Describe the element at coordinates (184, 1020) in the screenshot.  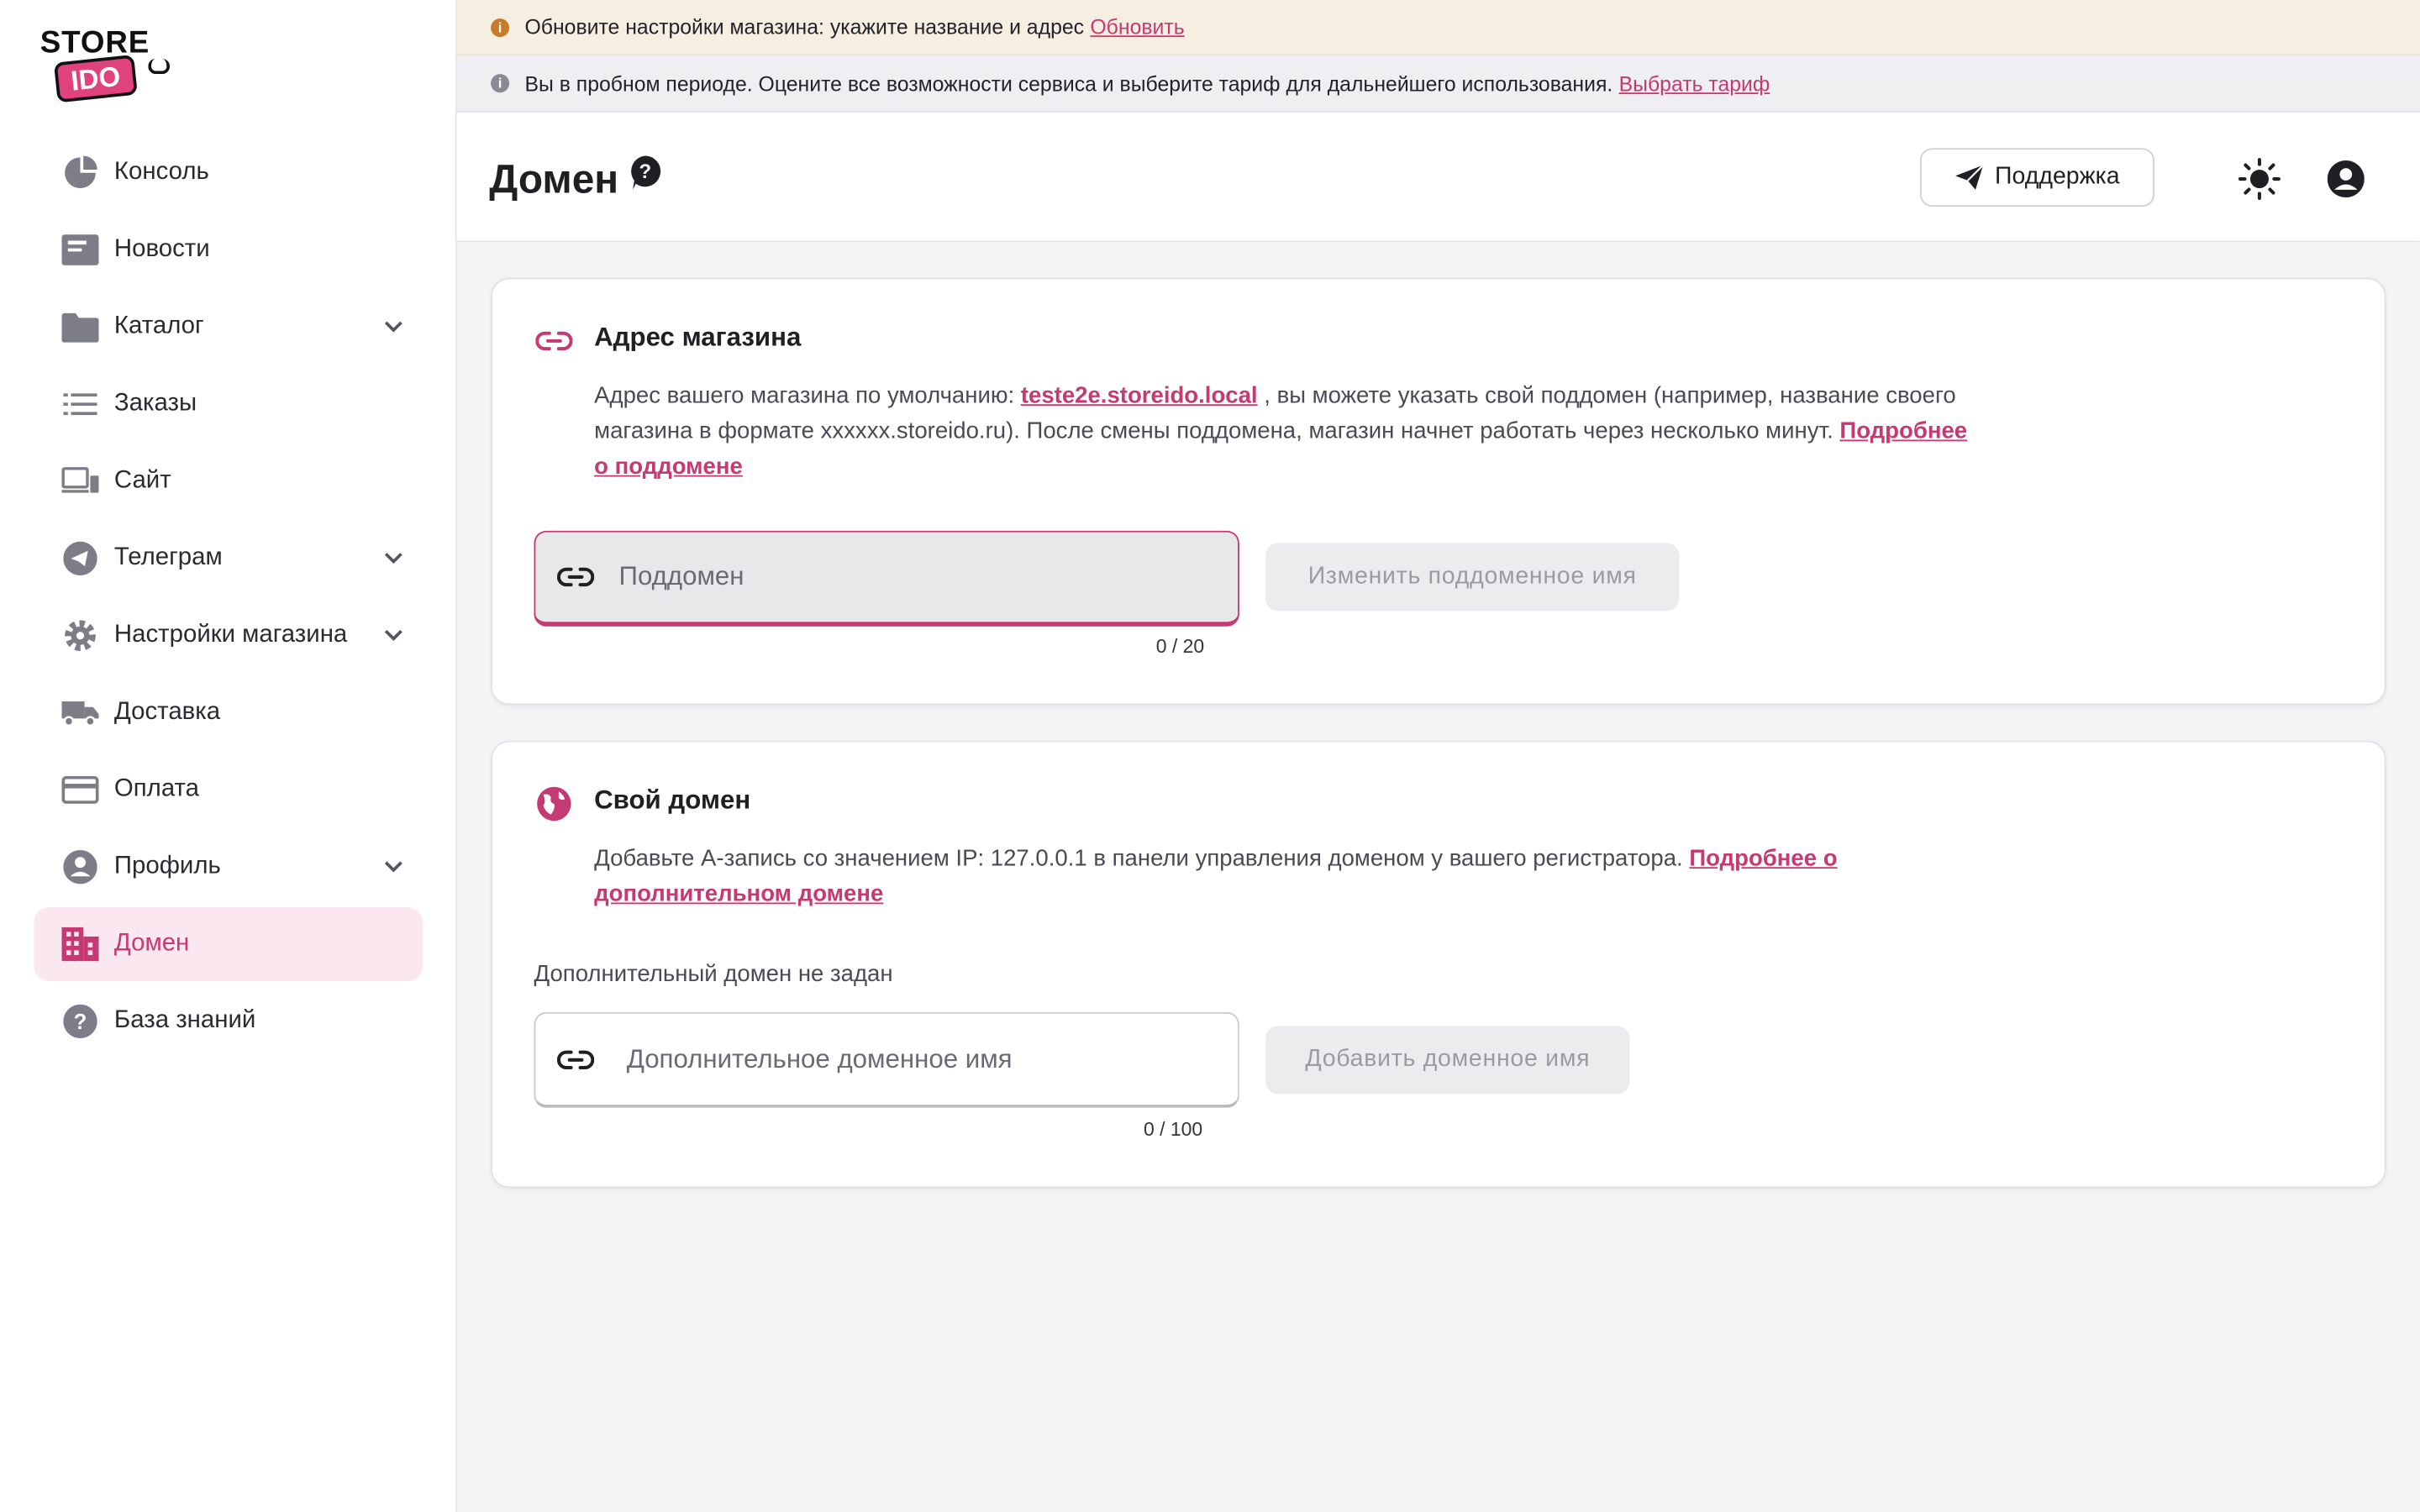
I see `sidebar-item-label: База знаний` at that location.